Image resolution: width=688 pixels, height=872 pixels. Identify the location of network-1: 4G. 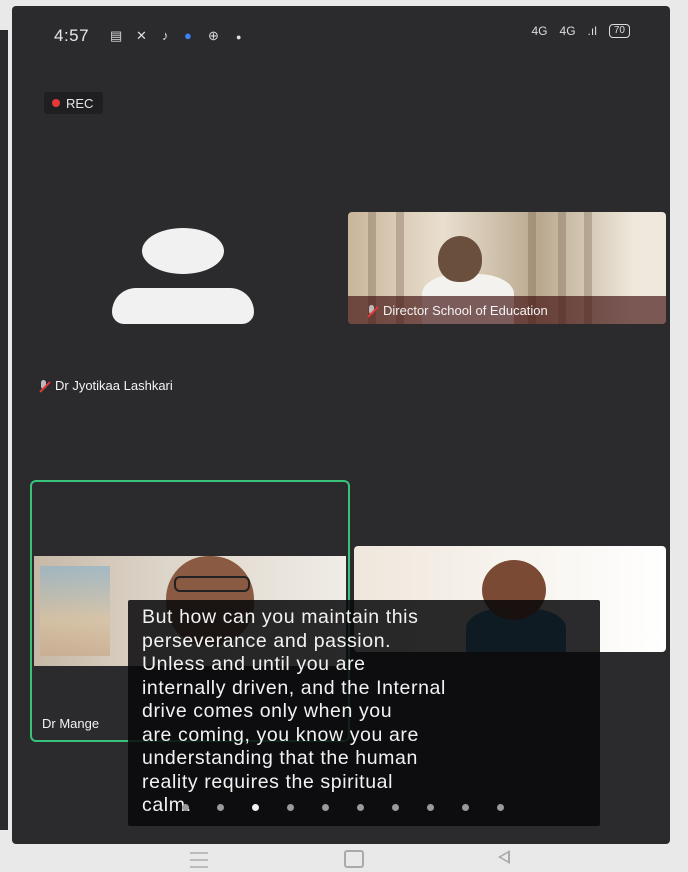
(539, 31).